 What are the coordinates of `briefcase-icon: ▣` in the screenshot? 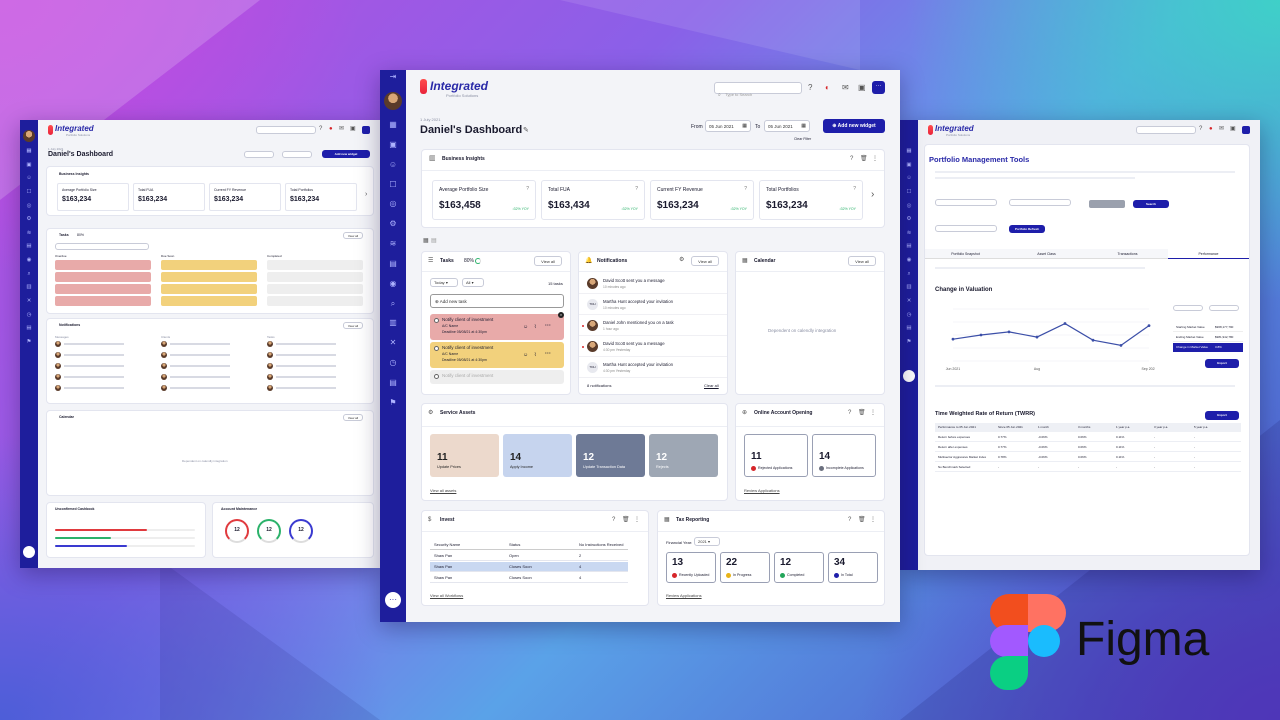 It's located at (353, 129).